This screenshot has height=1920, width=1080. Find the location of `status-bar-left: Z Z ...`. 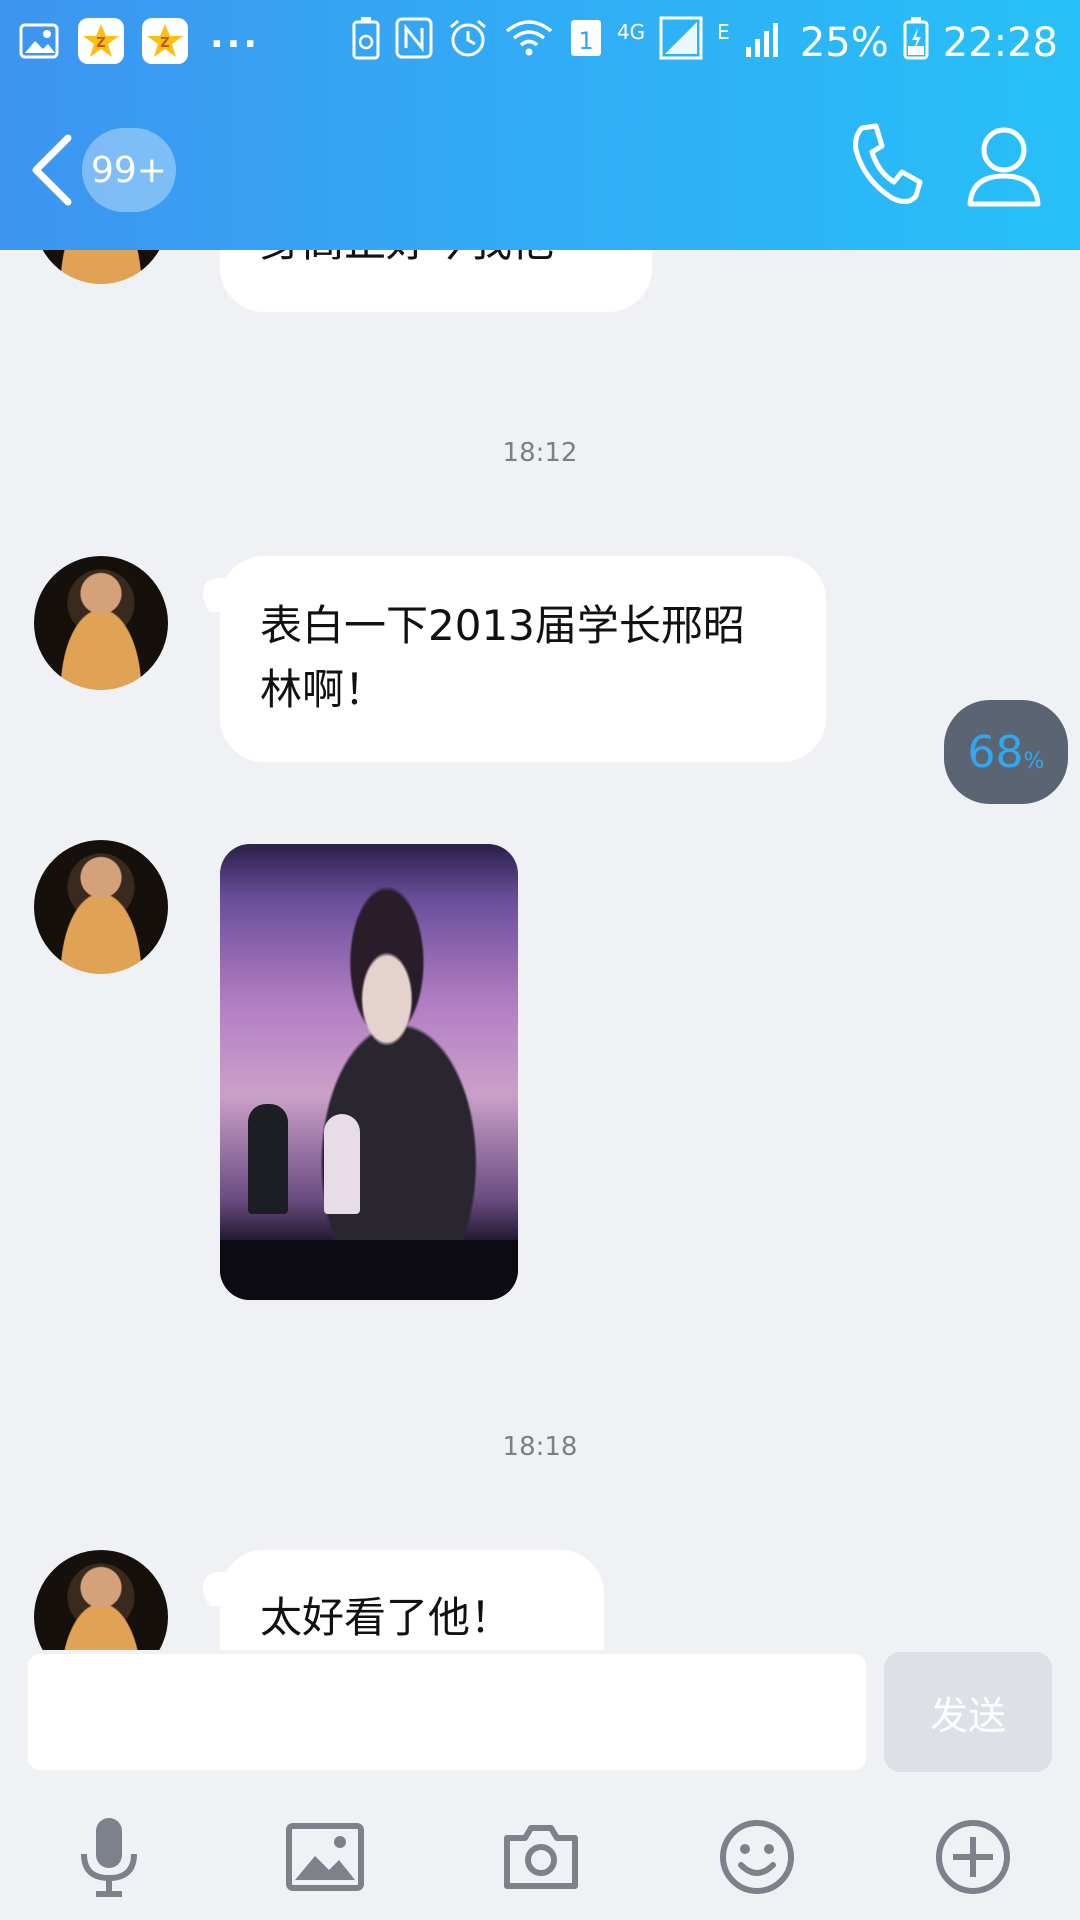

status-bar-left: Z Z ... is located at coordinates (139, 39).